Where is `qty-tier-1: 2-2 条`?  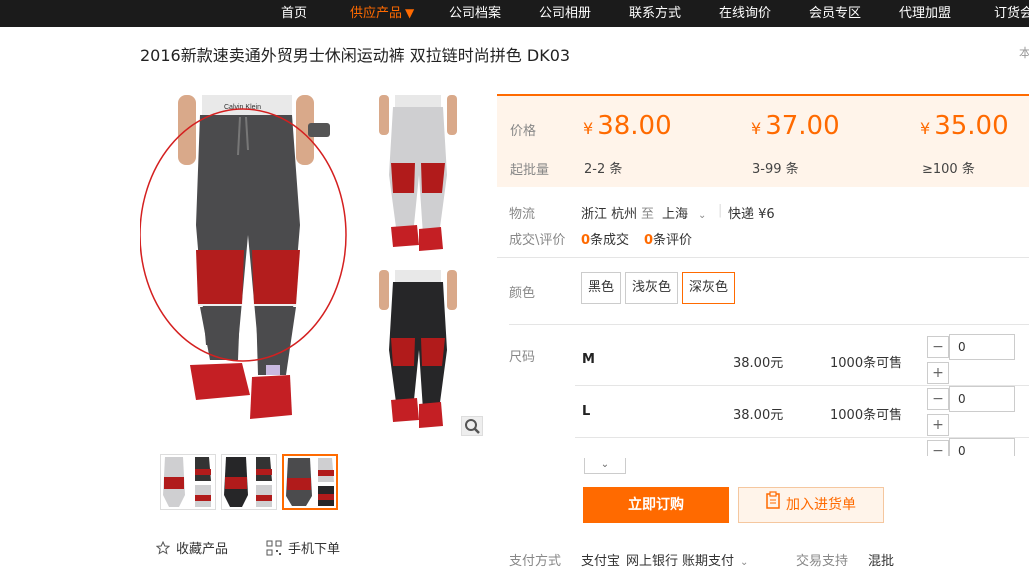 qty-tier-1: 2-2 条 is located at coordinates (603, 167).